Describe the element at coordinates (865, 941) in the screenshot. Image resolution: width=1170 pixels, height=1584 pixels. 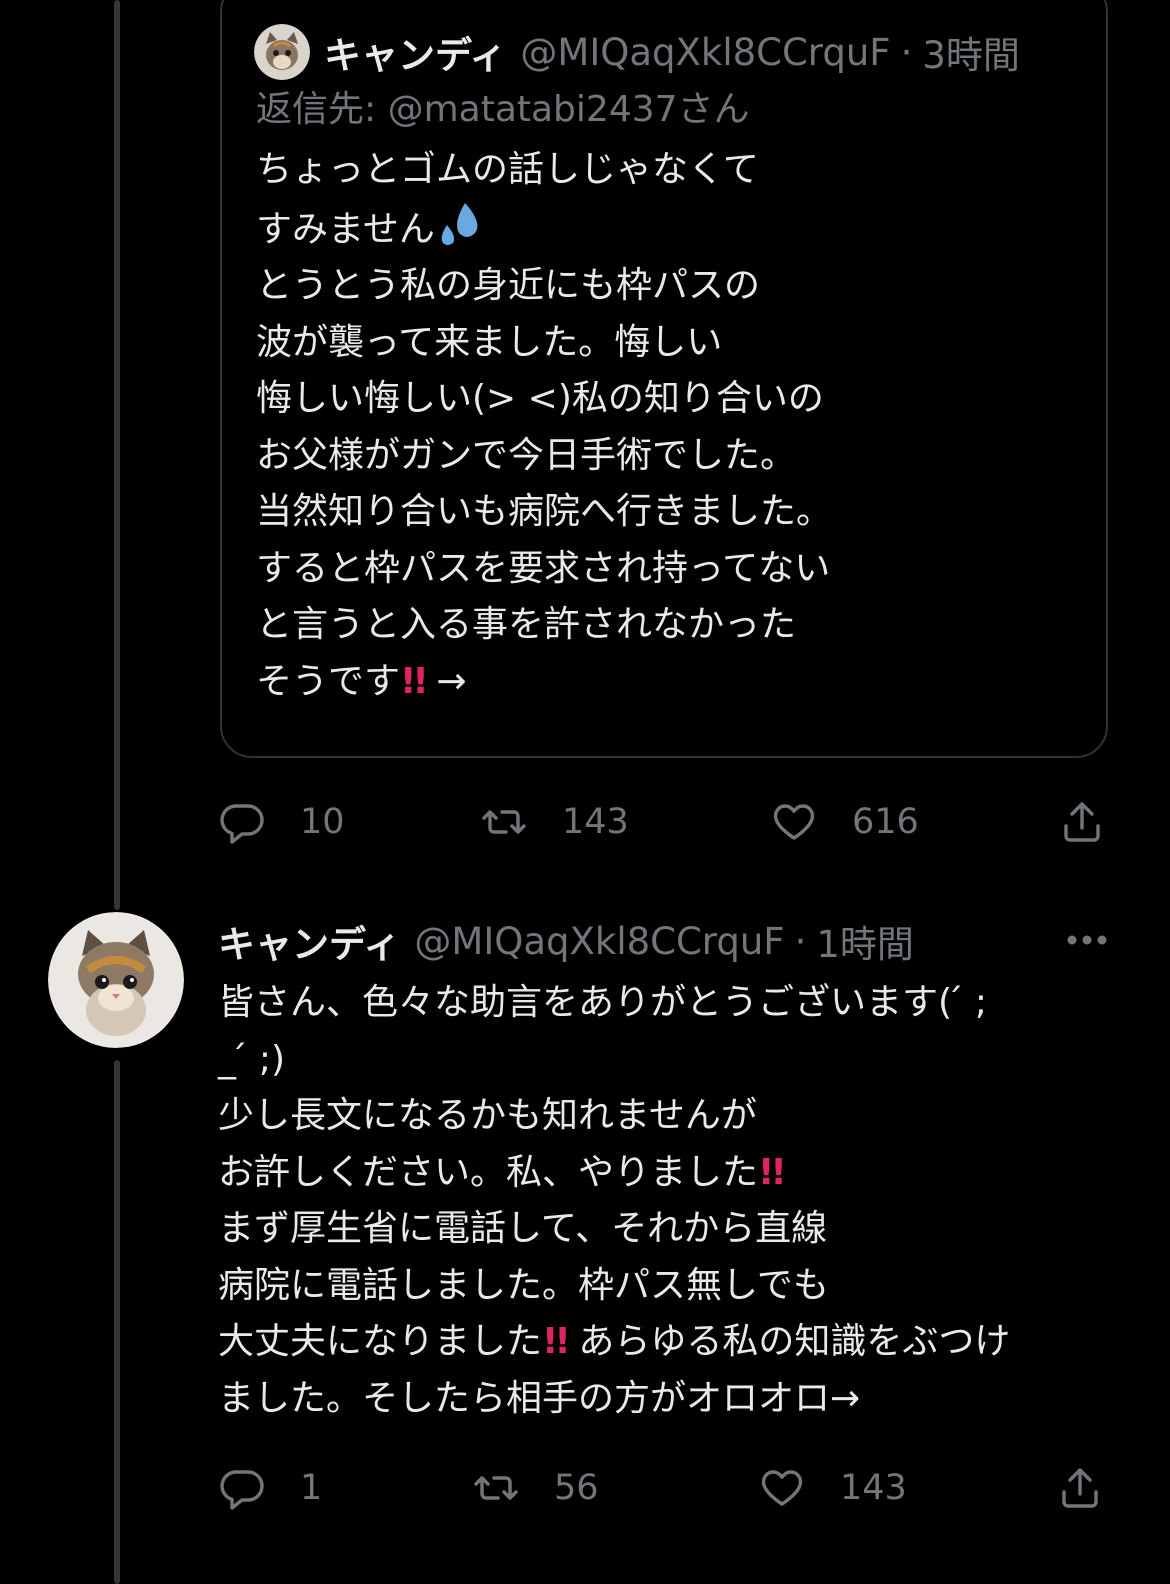
I see `timestamp: 1時間` at that location.